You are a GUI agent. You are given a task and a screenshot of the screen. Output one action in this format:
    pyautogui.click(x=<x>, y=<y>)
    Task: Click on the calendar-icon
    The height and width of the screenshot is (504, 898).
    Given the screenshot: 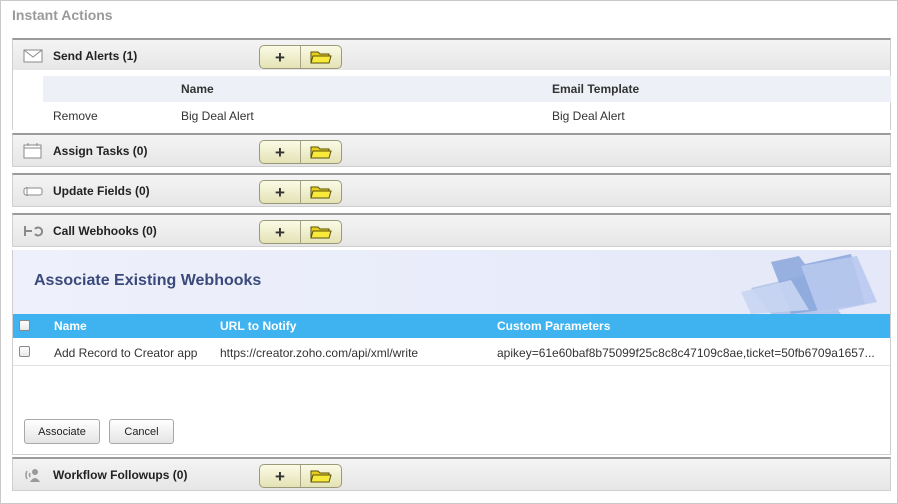 What is the action you would take?
    pyautogui.click(x=33, y=151)
    